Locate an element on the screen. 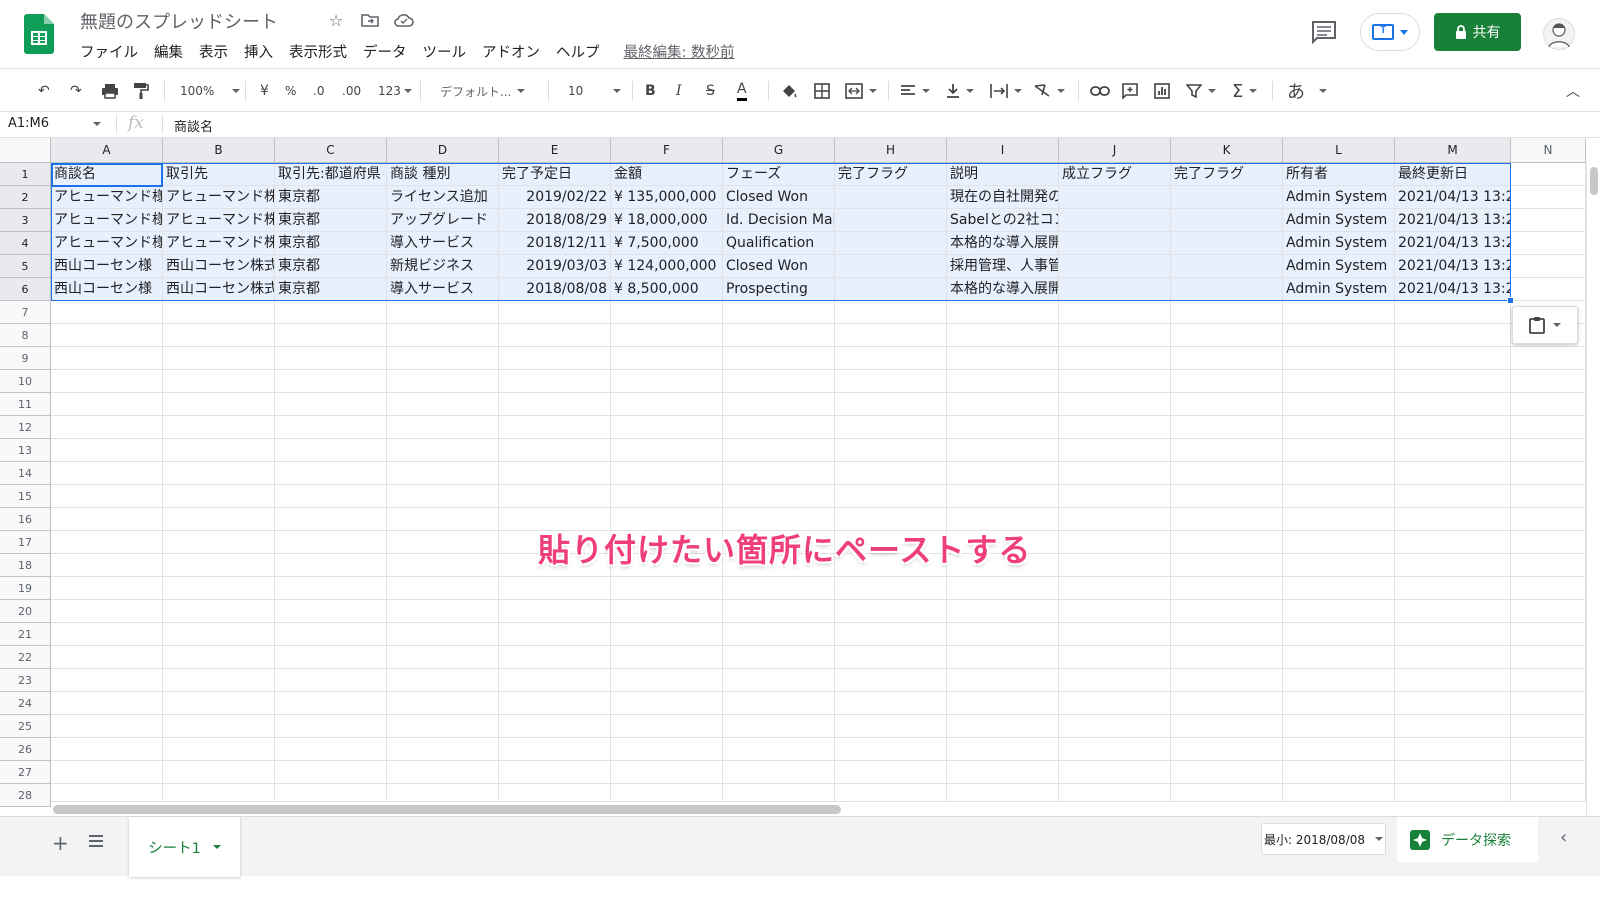 The height and width of the screenshot is (897, 1600). cell: 所有者 is located at coordinates (1339, 174).